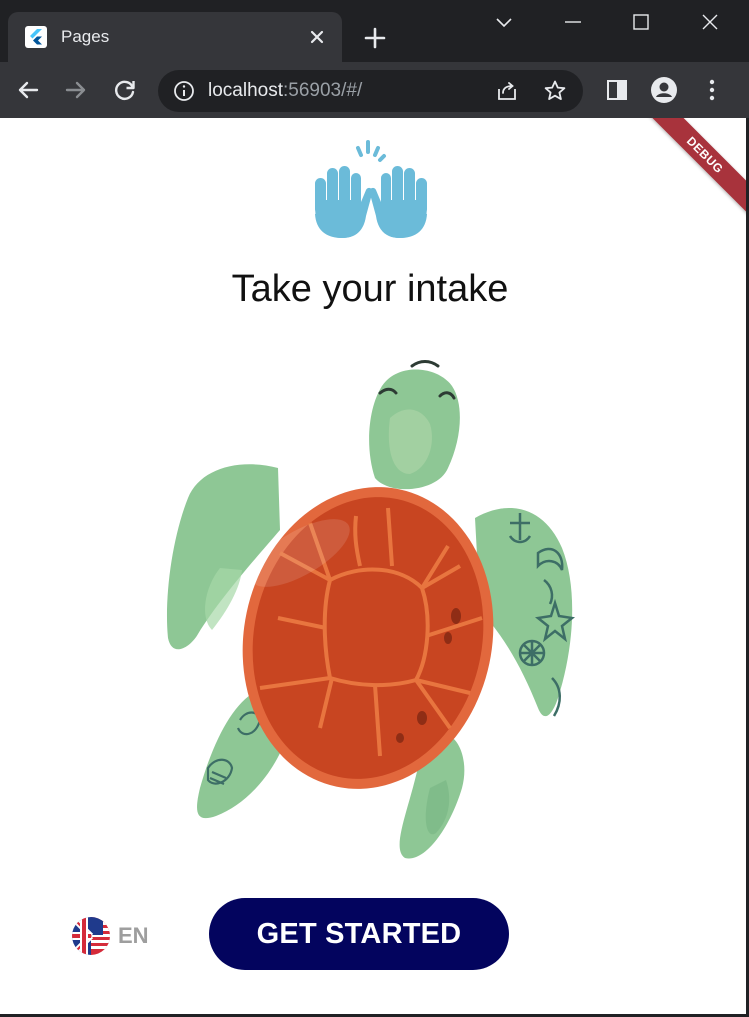  What do you see at coordinates (91, 936) in the screenshot?
I see `uk-us-flag-icon` at bounding box center [91, 936].